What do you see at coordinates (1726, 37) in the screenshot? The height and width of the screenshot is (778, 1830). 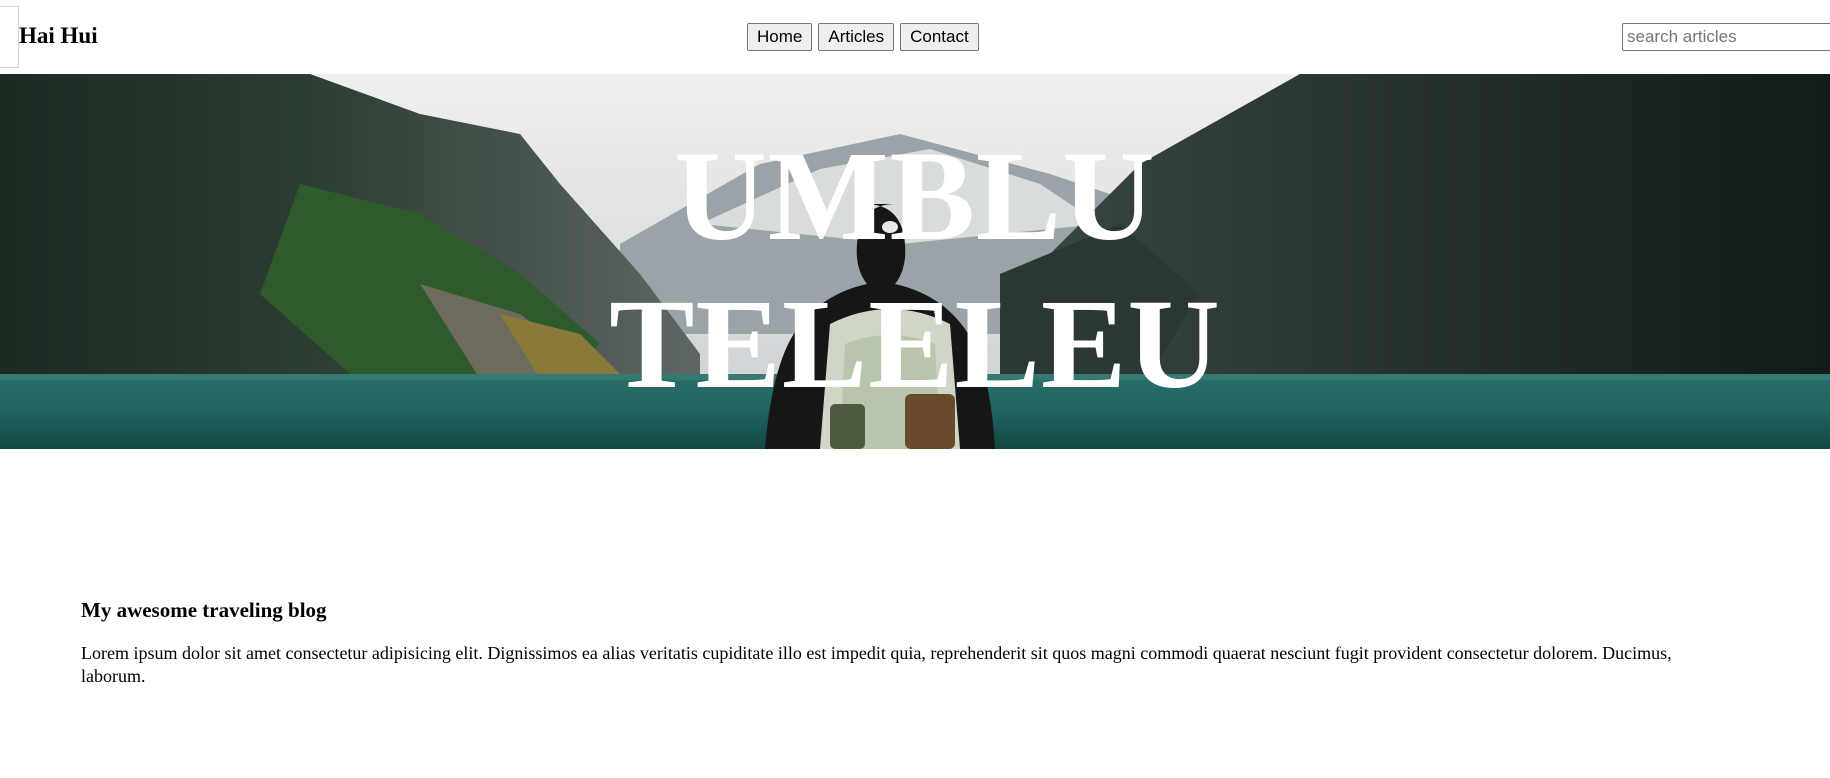 I see `search-input` at bounding box center [1726, 37].